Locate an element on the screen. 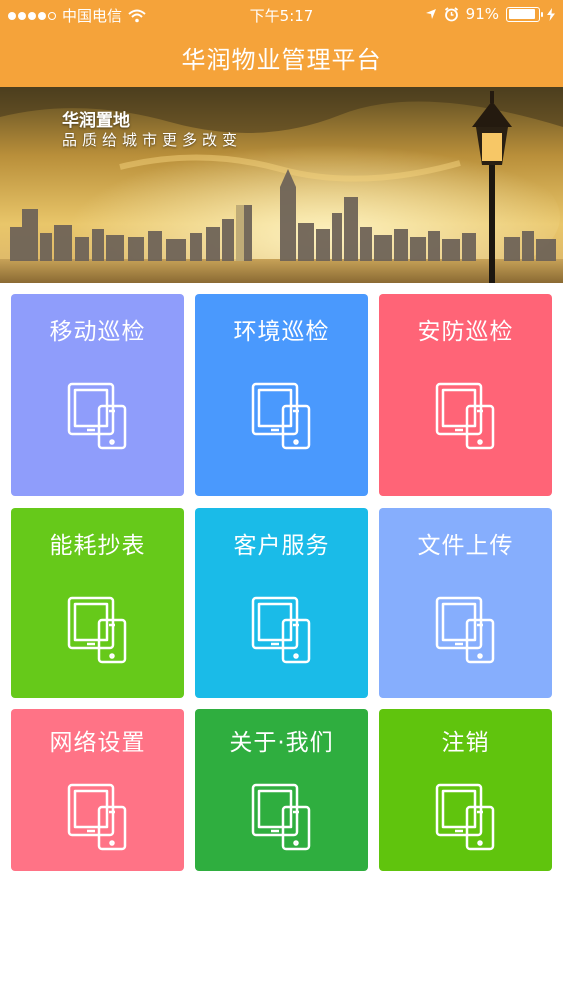  app-header: 中国电信 下午5:17 91% 华润物业管理平台 is located at coordinates (281, 43).